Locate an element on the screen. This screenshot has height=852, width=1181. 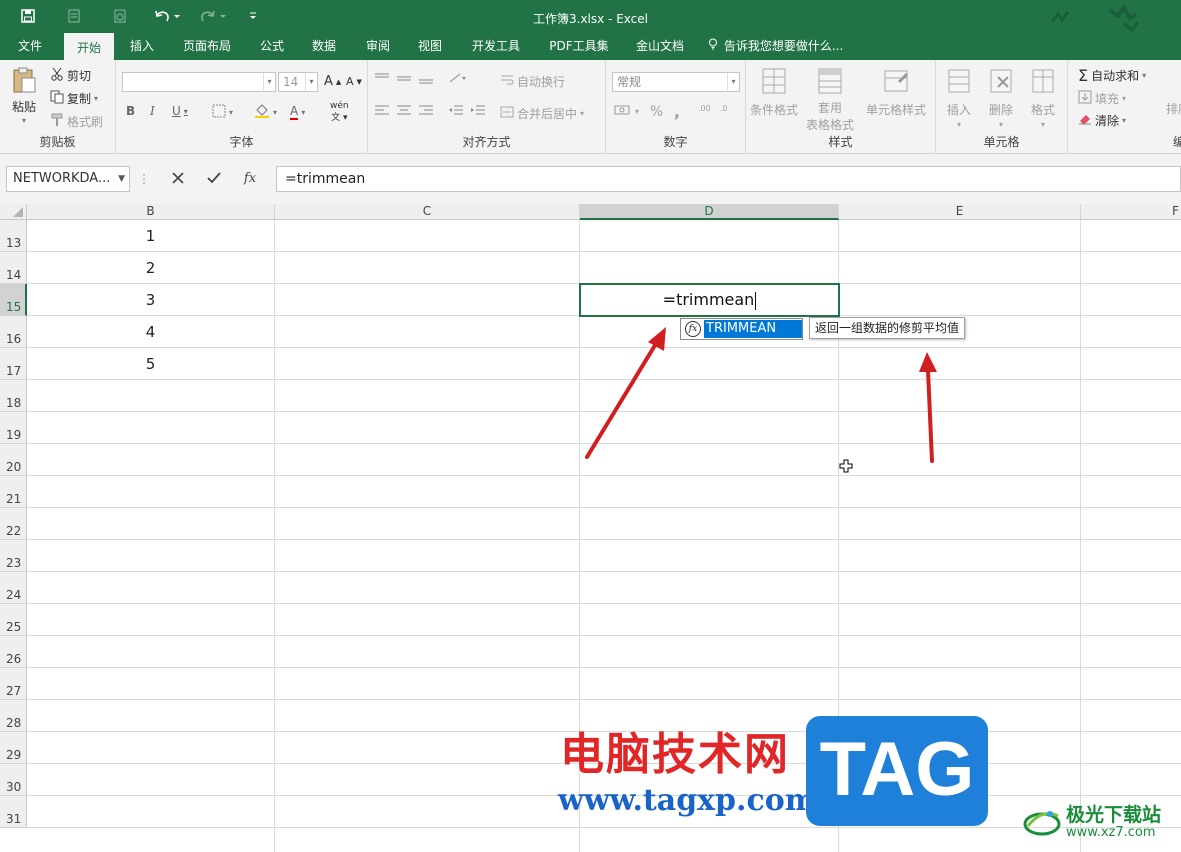
fill-button: 填充 ▾ is located at coordinates (1102, 98).